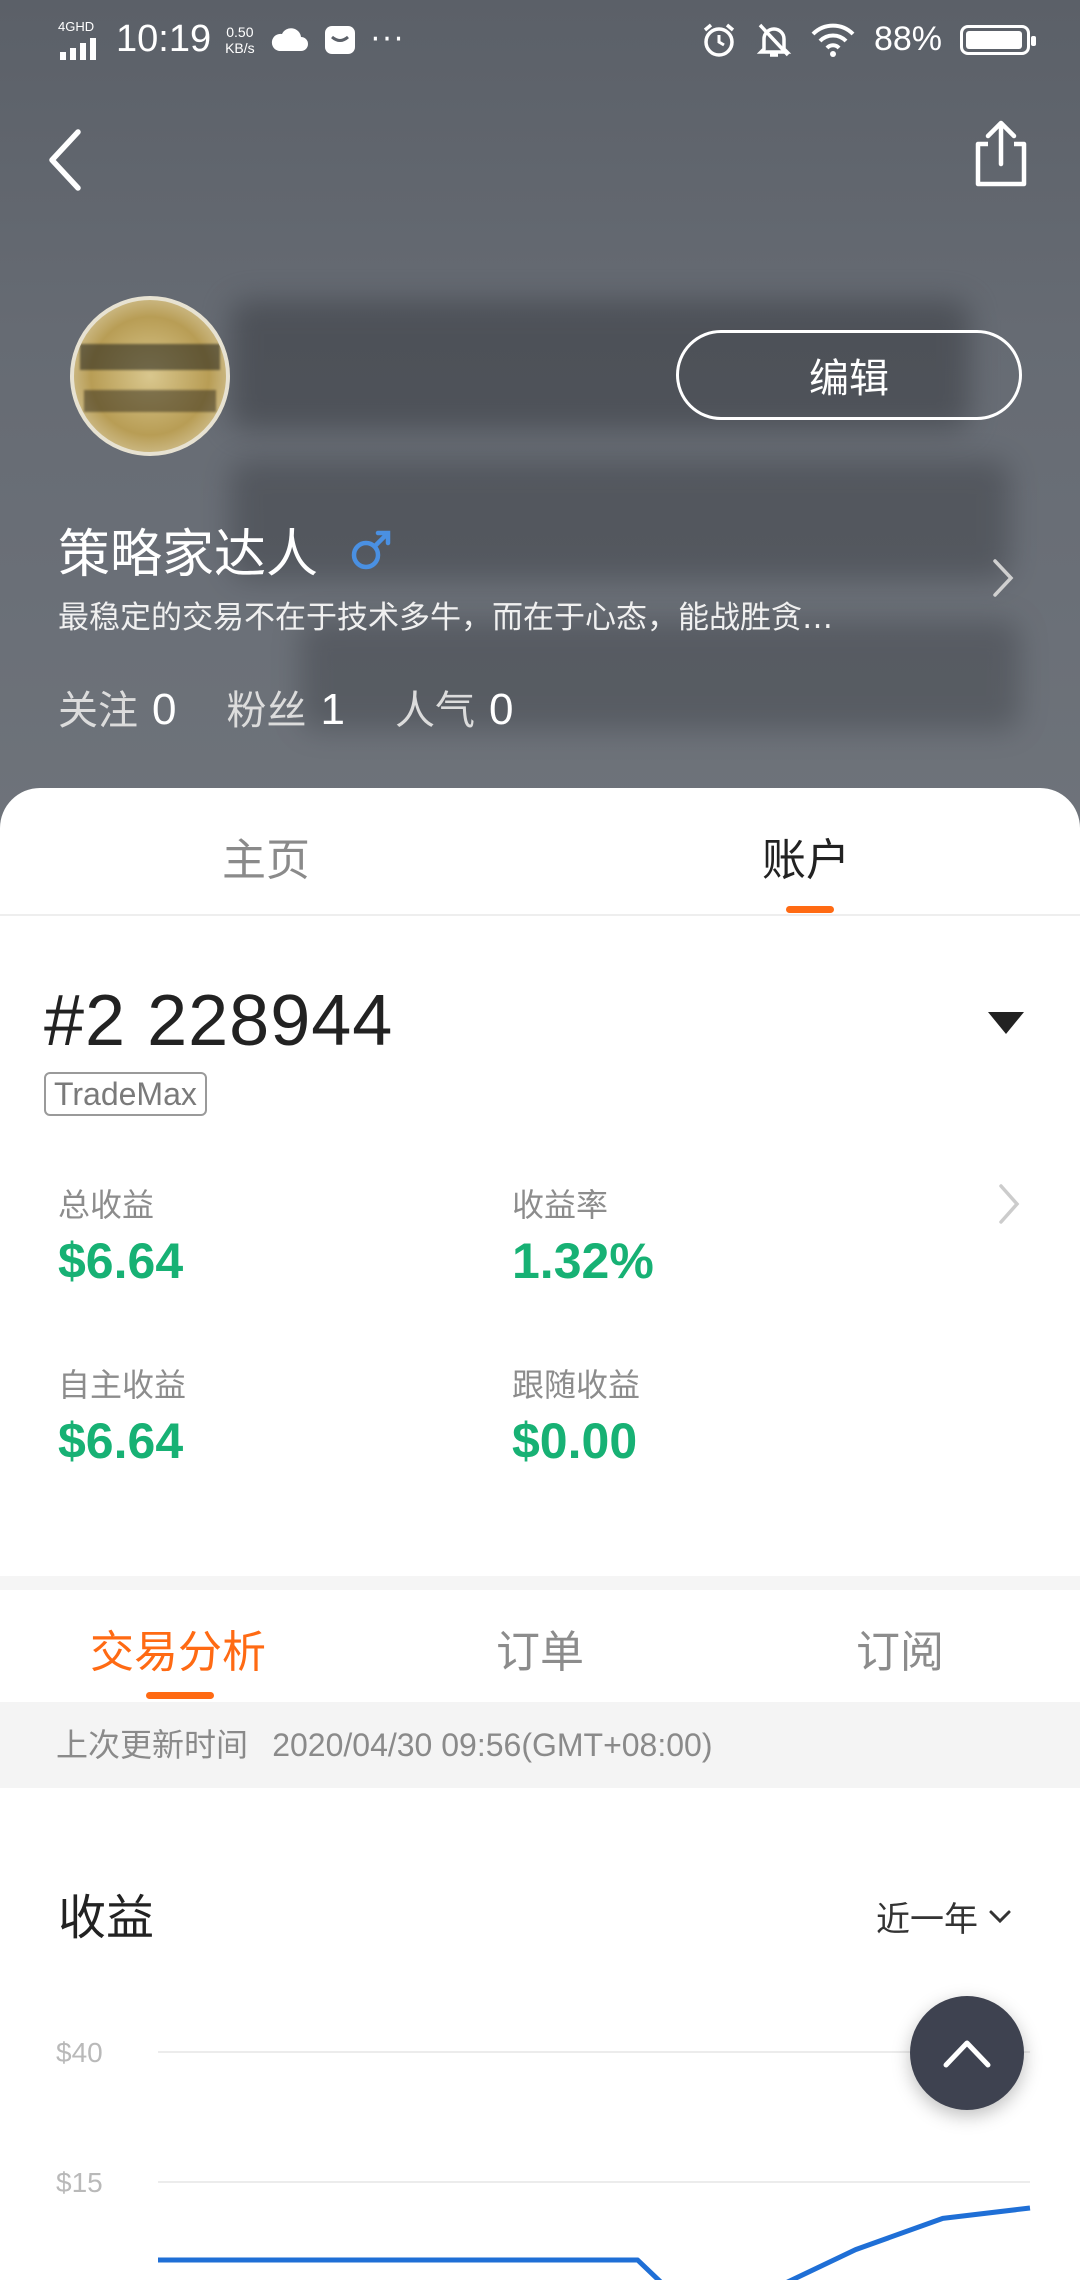 Image resolution: width=1080 pixels, height=2280 pixels. I want to click on tab-indicator, so click(810, 909).